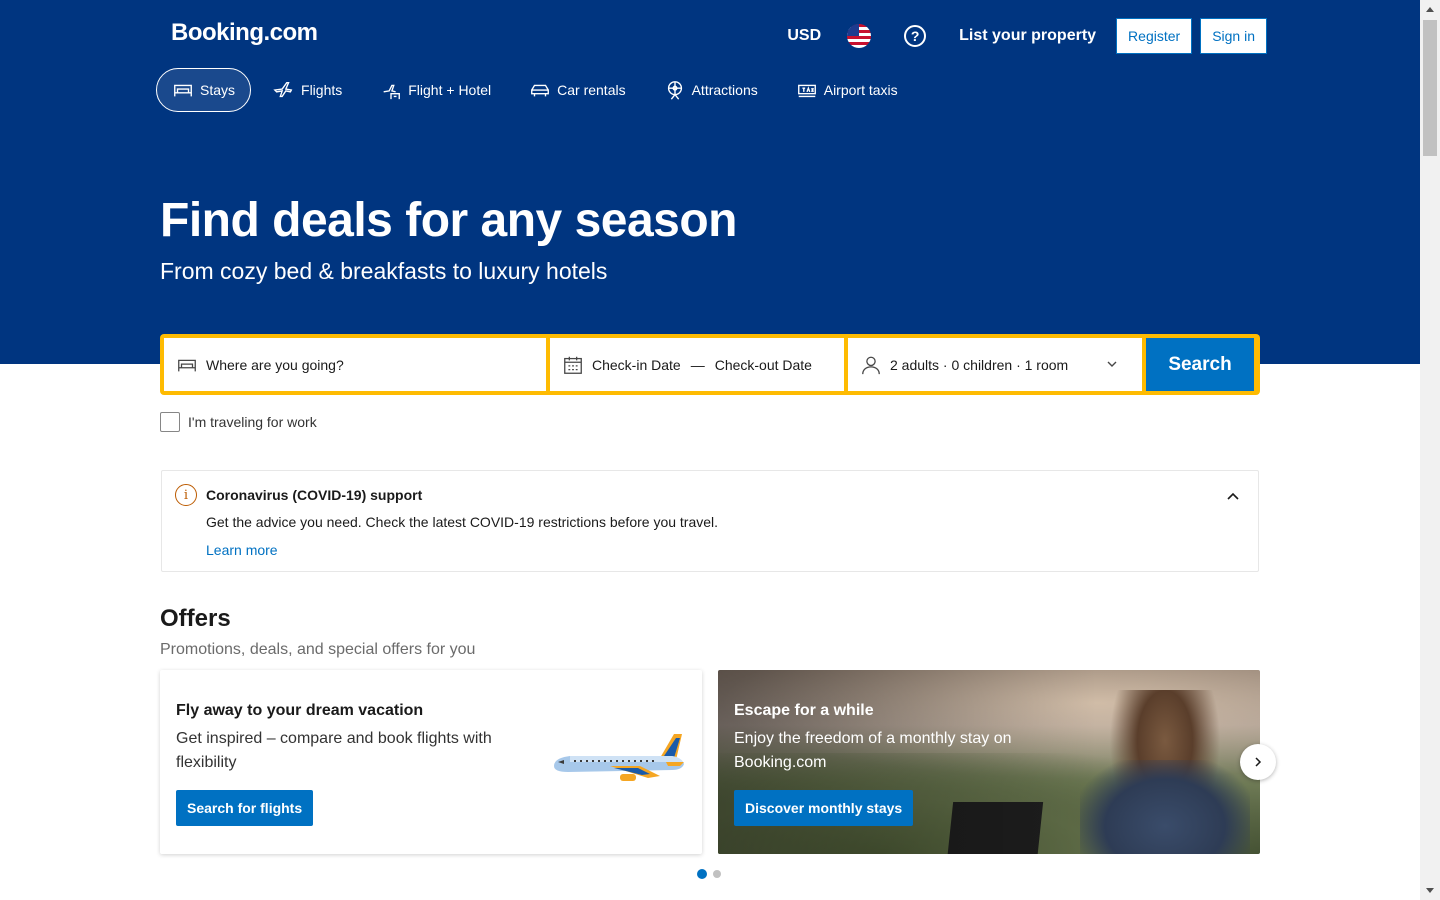  What do you see at coordinates (449, 220) in the screenshot?
I see `hero-title: Find deals for any season` at bounding box center [449, 220].